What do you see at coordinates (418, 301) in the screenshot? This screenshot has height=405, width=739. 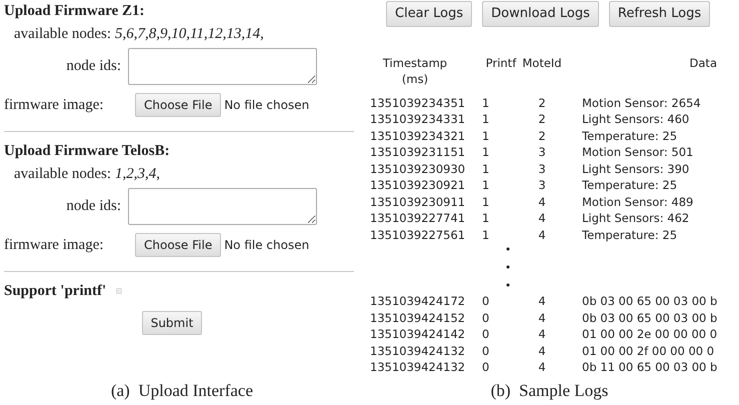 I see `timestamp-cell-text: 1351039424172` at bounding box center [418, 301].